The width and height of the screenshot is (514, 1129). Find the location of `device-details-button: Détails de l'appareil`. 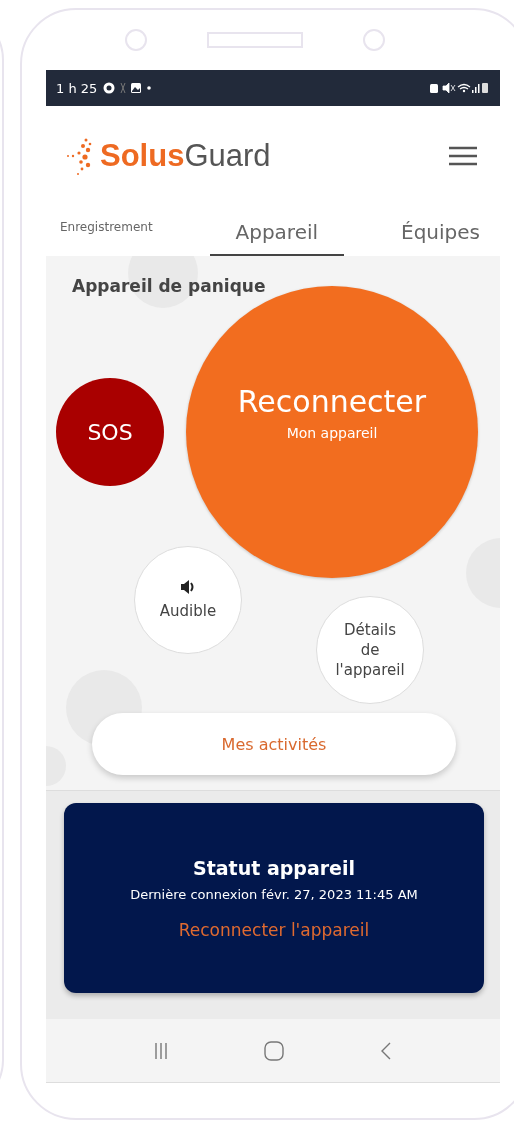

device-details-button: Détails de l'appareil is located at coordinates (370, 650).